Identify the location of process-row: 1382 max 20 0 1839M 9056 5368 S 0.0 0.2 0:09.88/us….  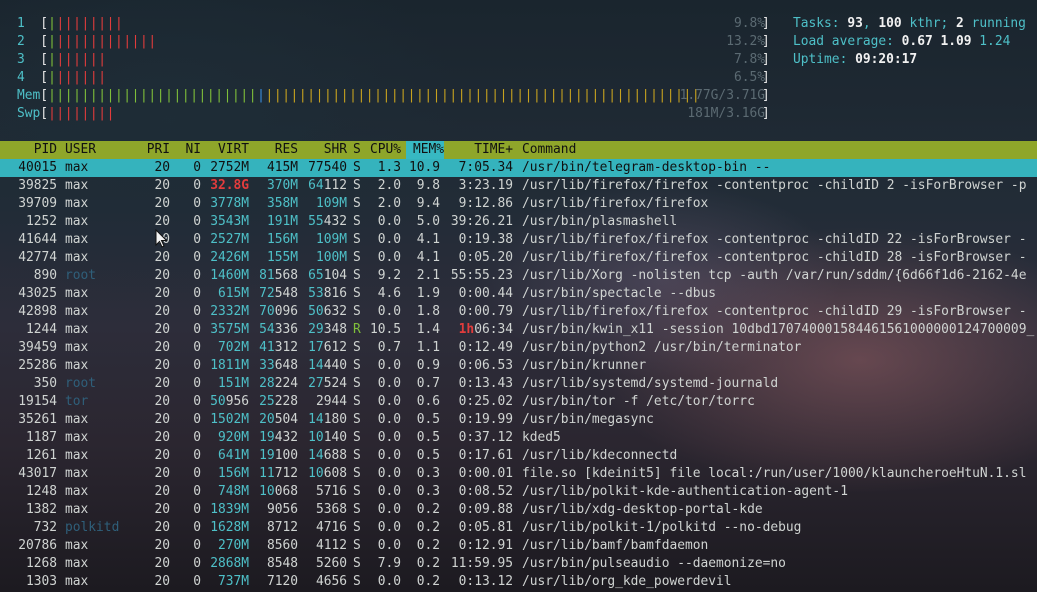
(518, 510).